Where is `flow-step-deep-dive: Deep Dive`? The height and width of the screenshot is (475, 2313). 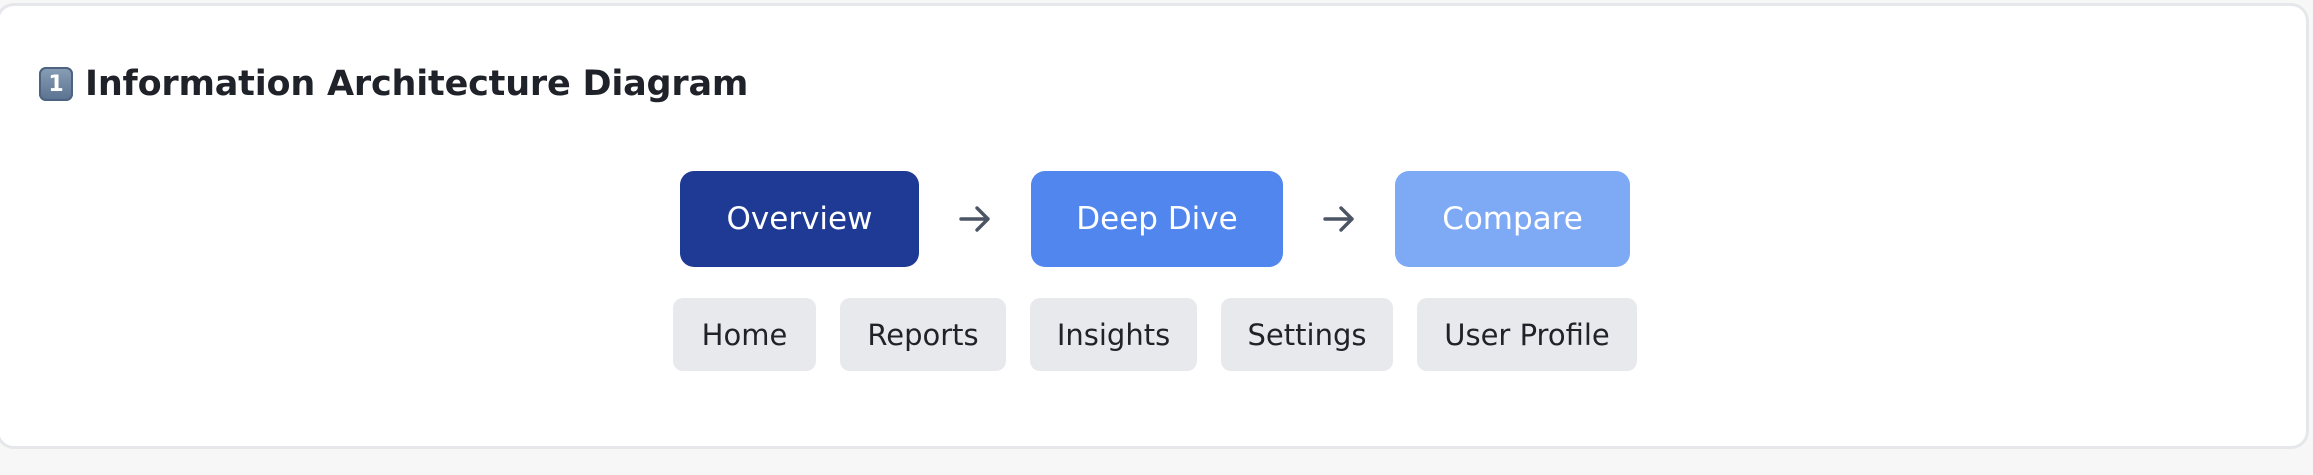
flow-step-deep-dive: Deep Dive is located at coordinates (1157, 219).